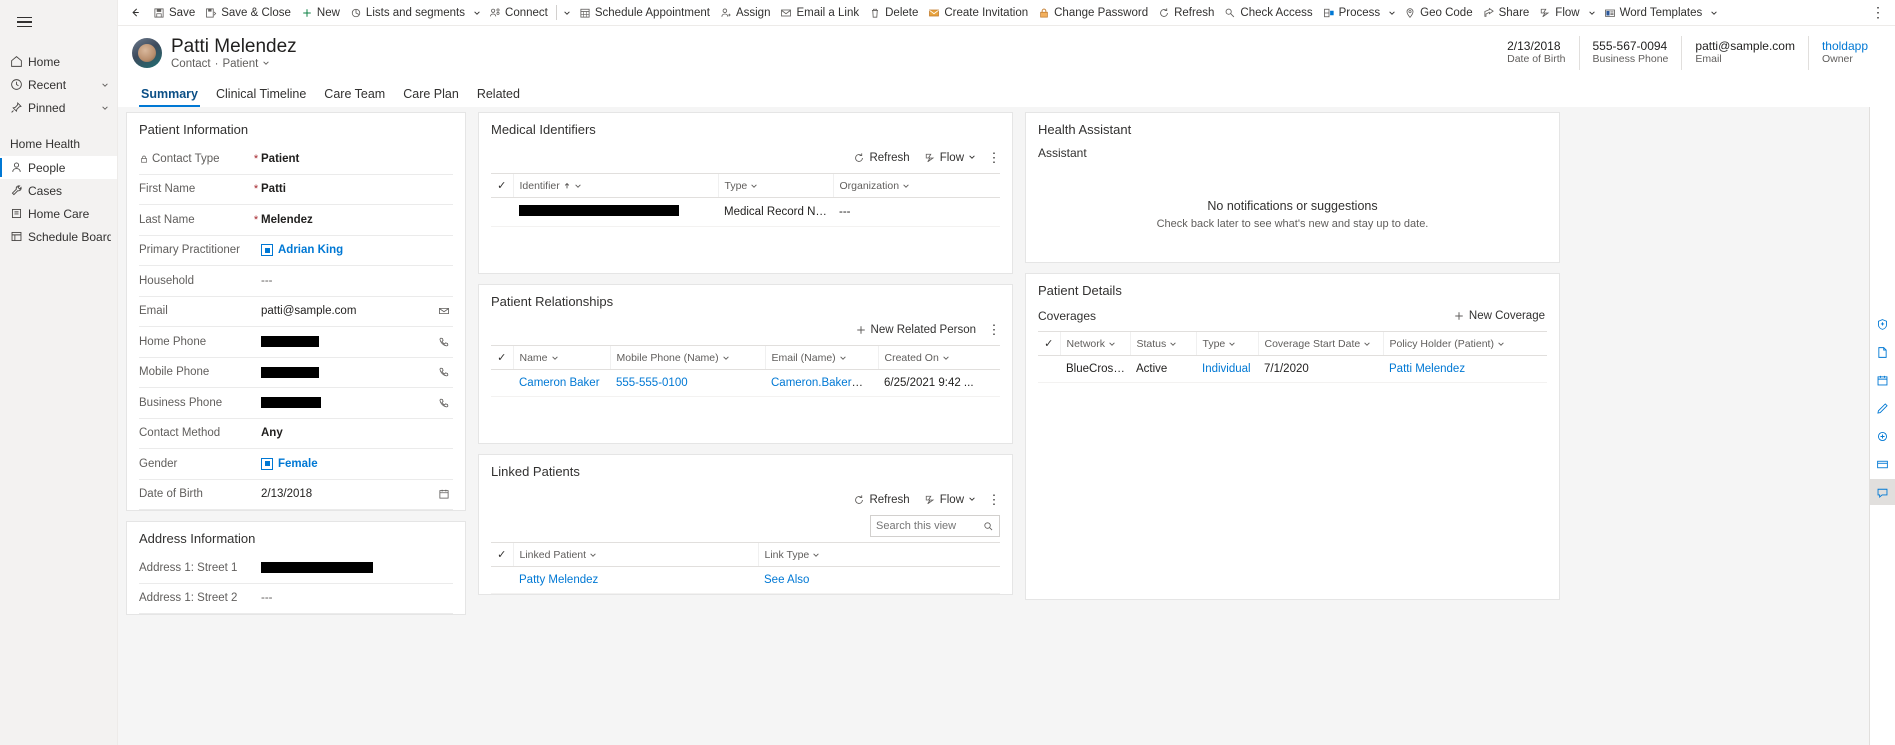  I want to click on rail-assistant-icon, so click(1882, 492).